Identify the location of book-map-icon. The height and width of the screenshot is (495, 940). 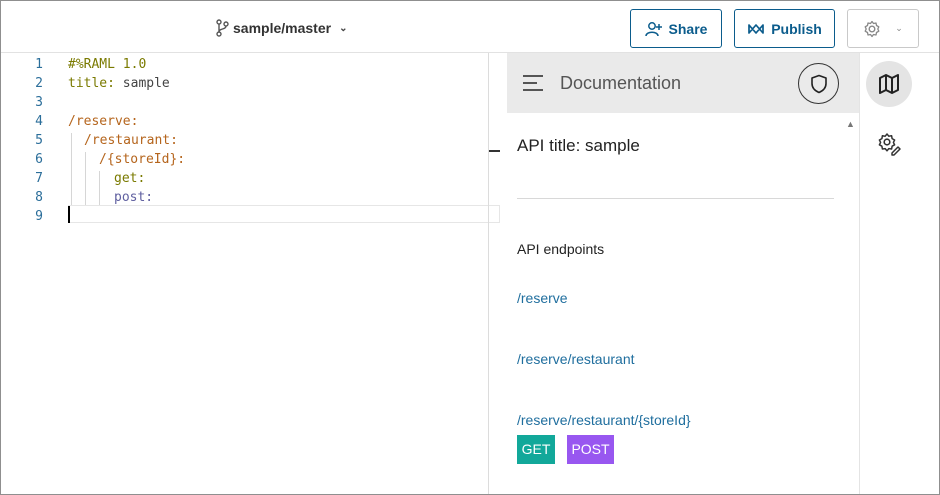
(889, 84).